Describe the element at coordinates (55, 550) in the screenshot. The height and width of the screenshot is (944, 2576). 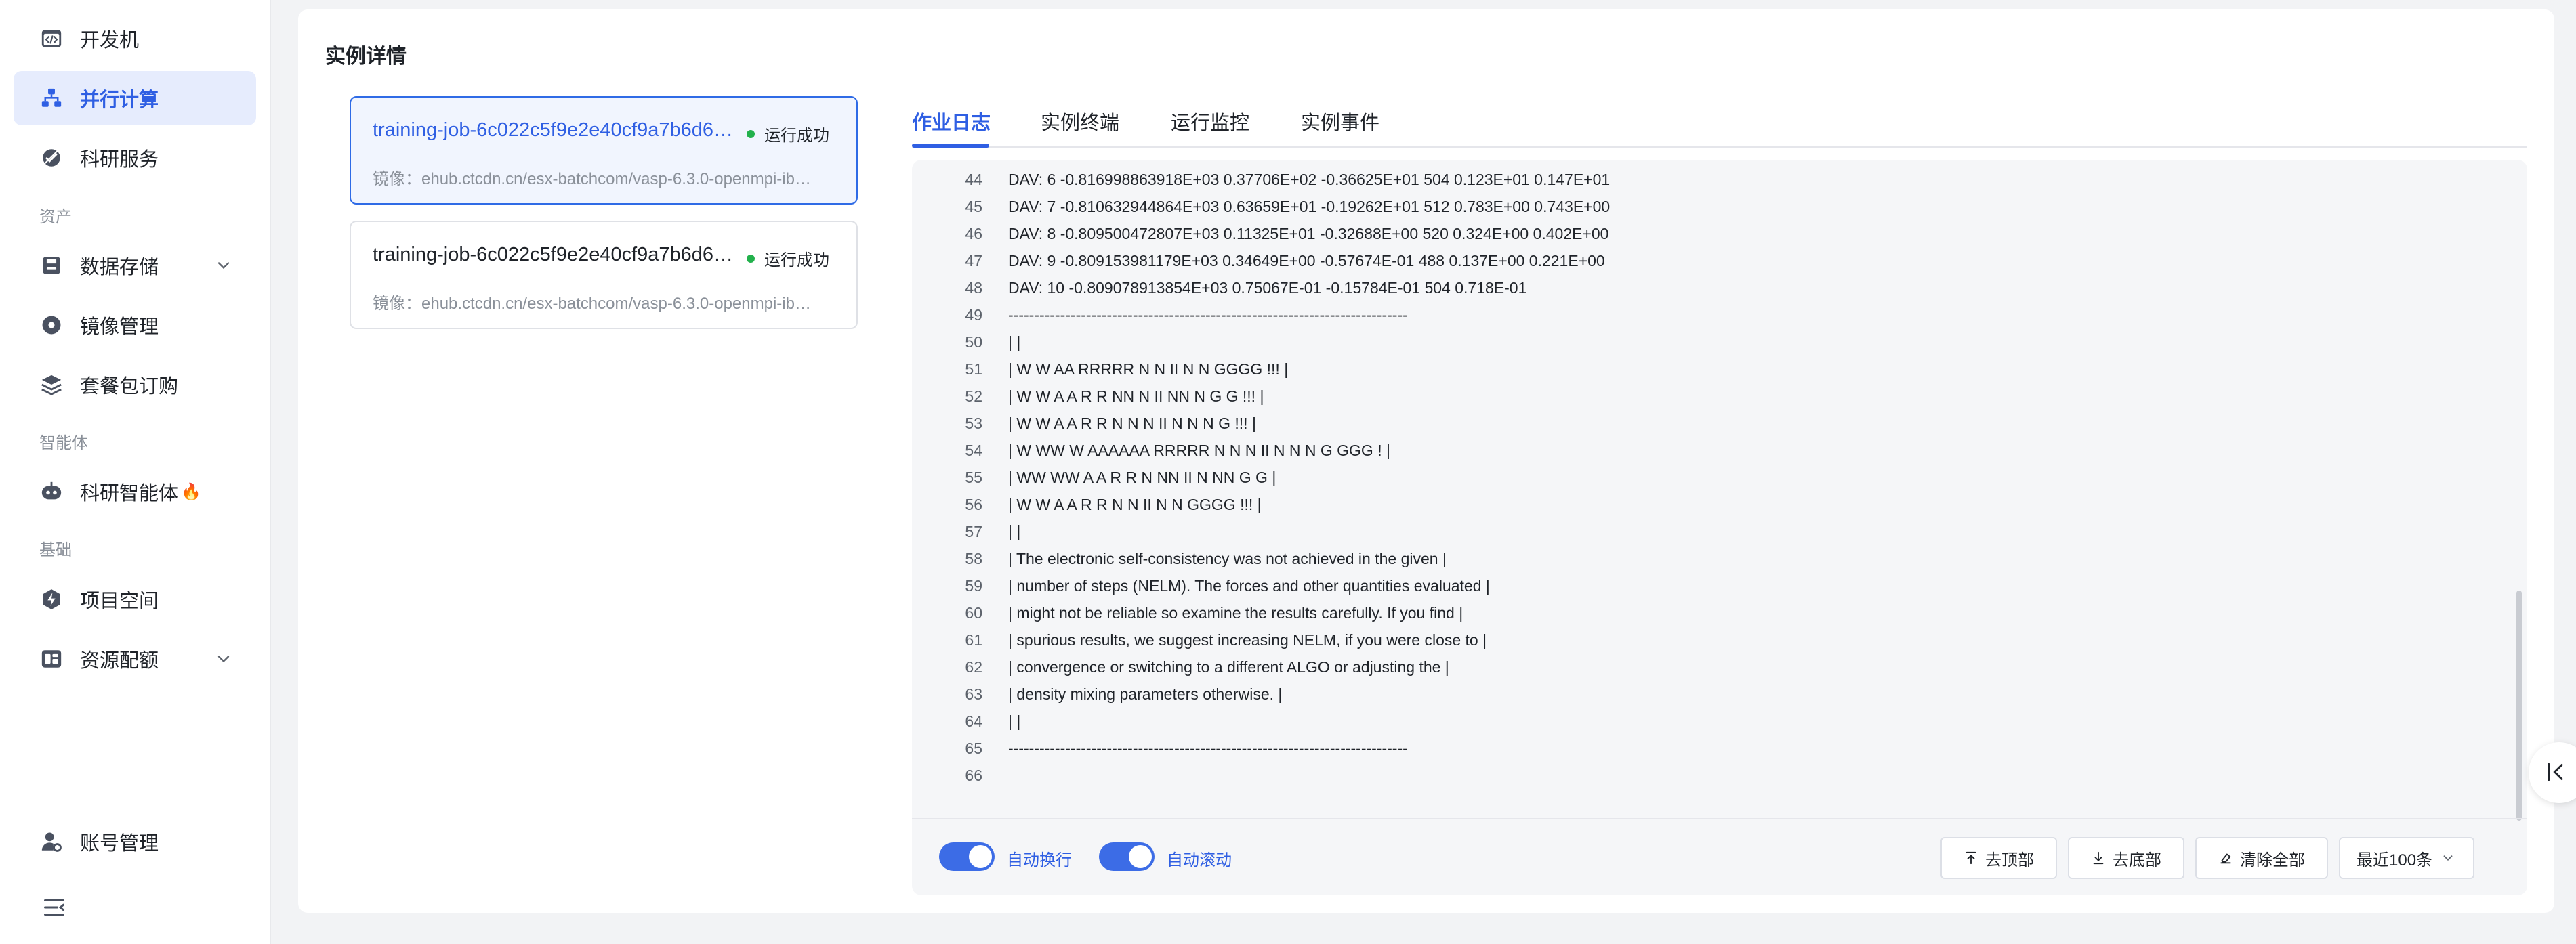
I see `section-label-basics: 基础` at that location.